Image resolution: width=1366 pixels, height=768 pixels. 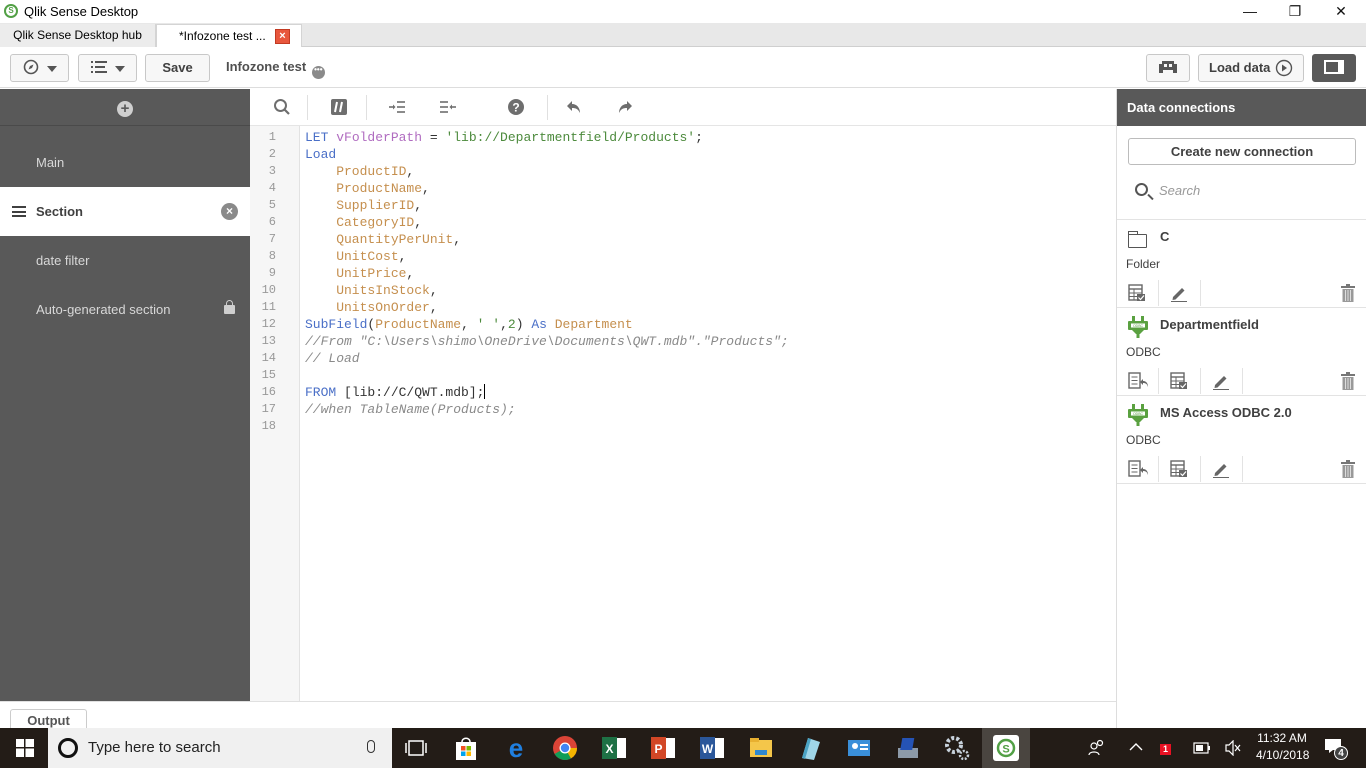 What do you see at coordinates (957, 748) in the screenshot?
I see `settings-icon` at bounding box center [957, 748].